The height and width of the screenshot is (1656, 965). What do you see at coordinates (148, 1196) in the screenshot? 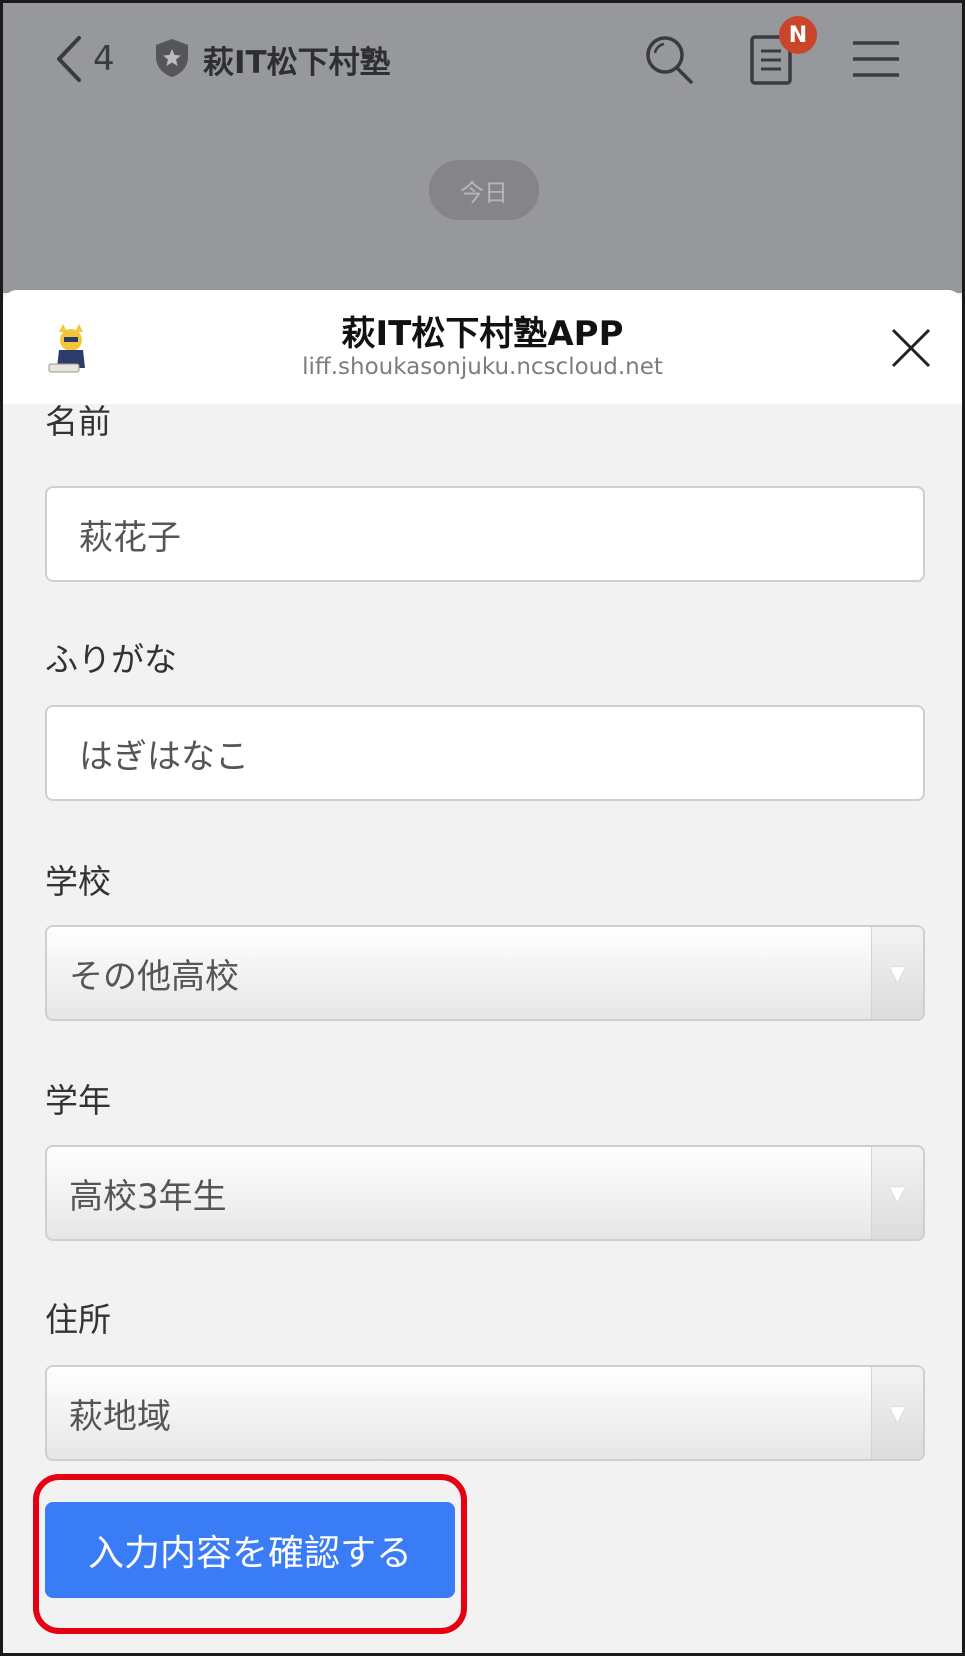
I see `grade-select-value: 高校3年生` at bounding box center [148, 1196].